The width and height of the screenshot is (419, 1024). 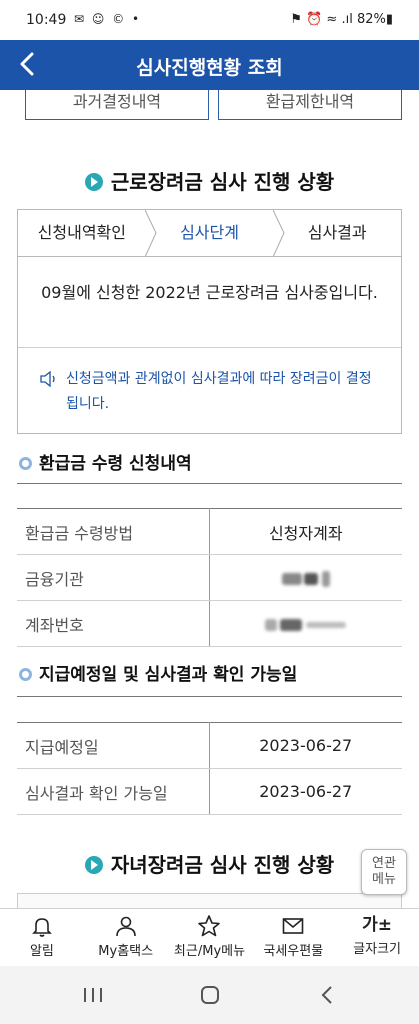 I want to click on back-chevron-icon, so click(x=326, y=995).